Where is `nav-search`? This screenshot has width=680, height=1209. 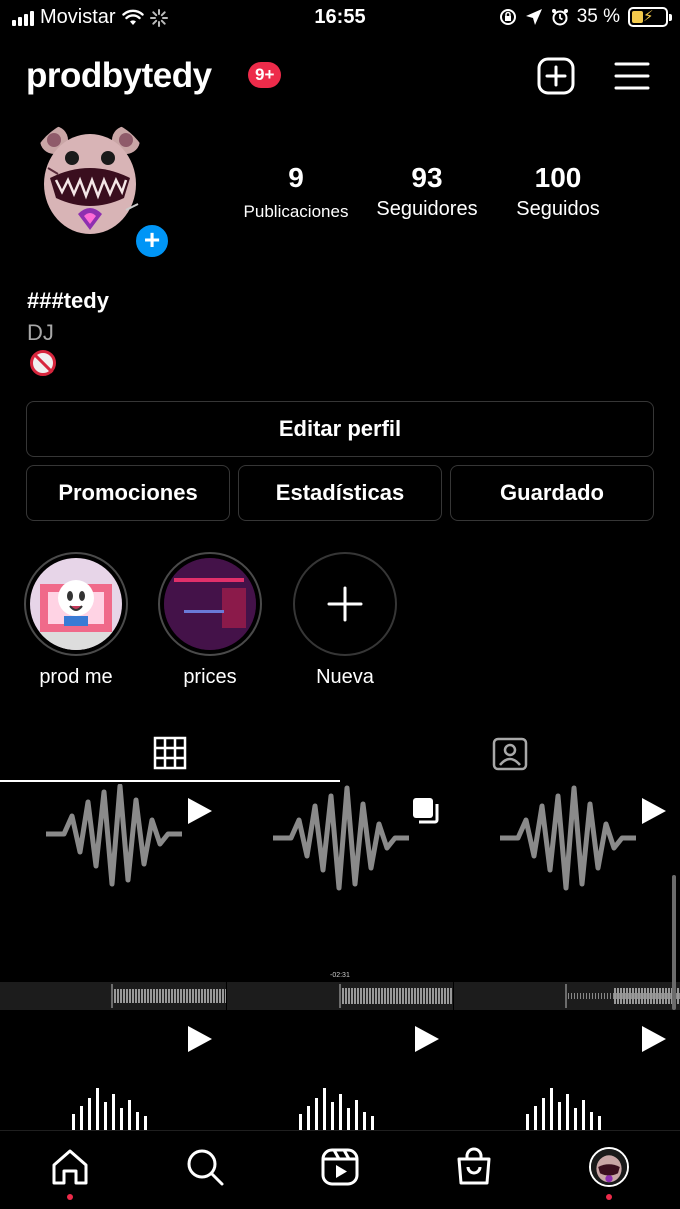
nav-search is located at coordinates (205, 1167).